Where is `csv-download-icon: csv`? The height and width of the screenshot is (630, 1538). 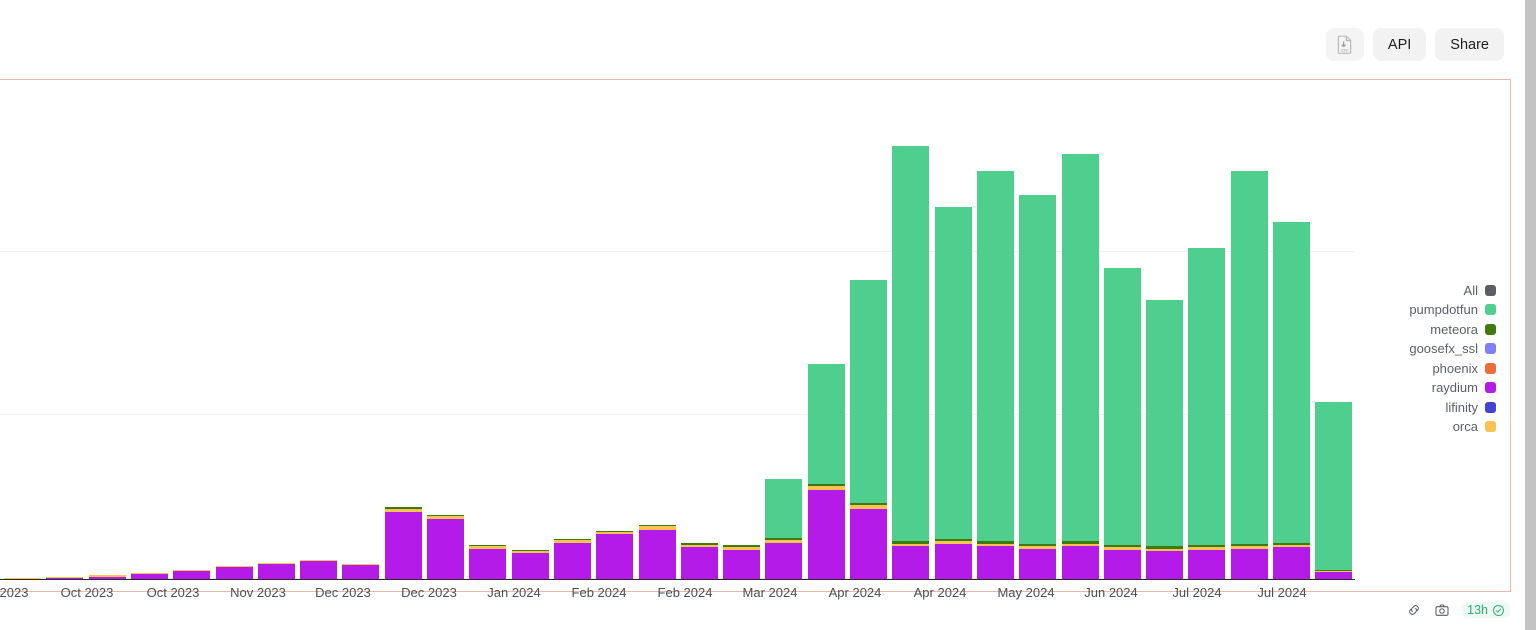
csv-download-icon: csv is located at coordinates (1345, 44).